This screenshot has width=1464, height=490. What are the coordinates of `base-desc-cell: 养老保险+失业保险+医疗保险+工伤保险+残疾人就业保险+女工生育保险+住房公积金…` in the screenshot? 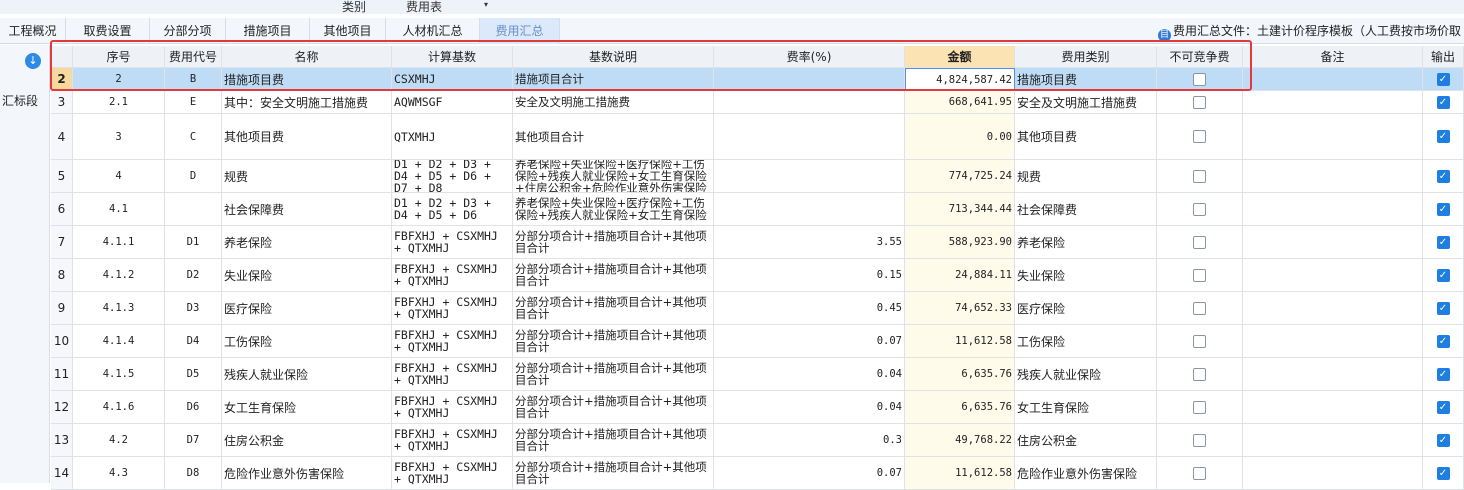 It's located at (613, 176).